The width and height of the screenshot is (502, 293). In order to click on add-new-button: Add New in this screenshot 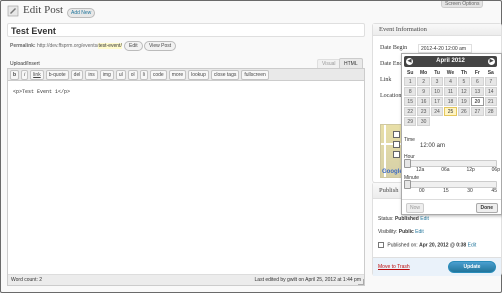, I will do `click(81, 13)`.